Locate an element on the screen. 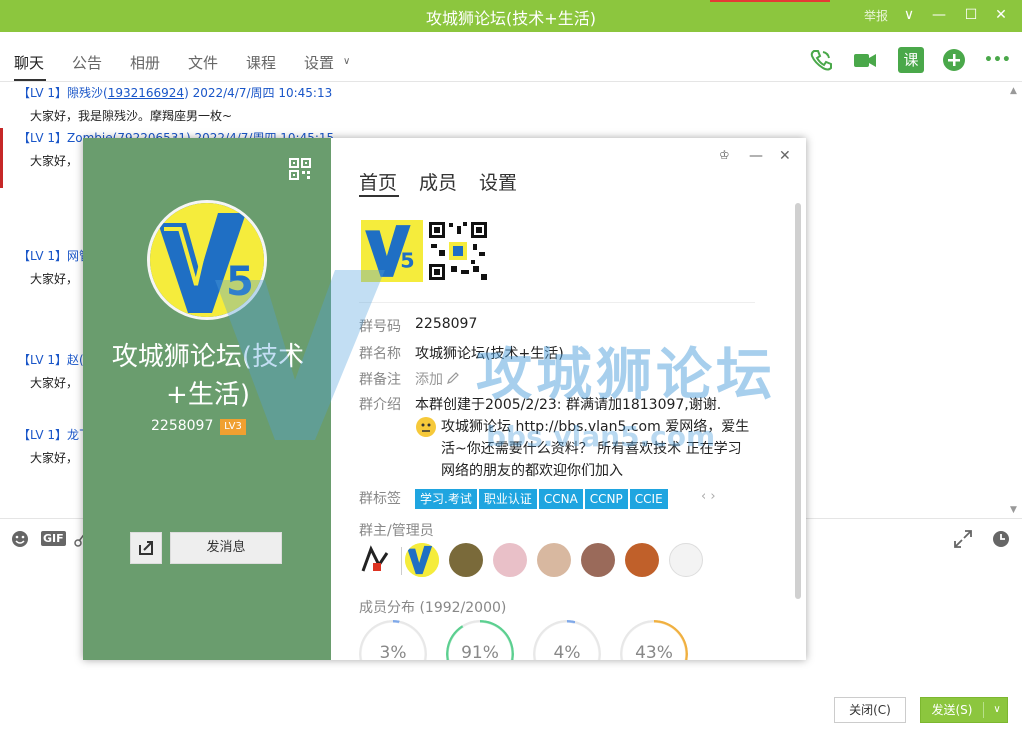  tab-files: 文件 is located at coordinates (203, 62).